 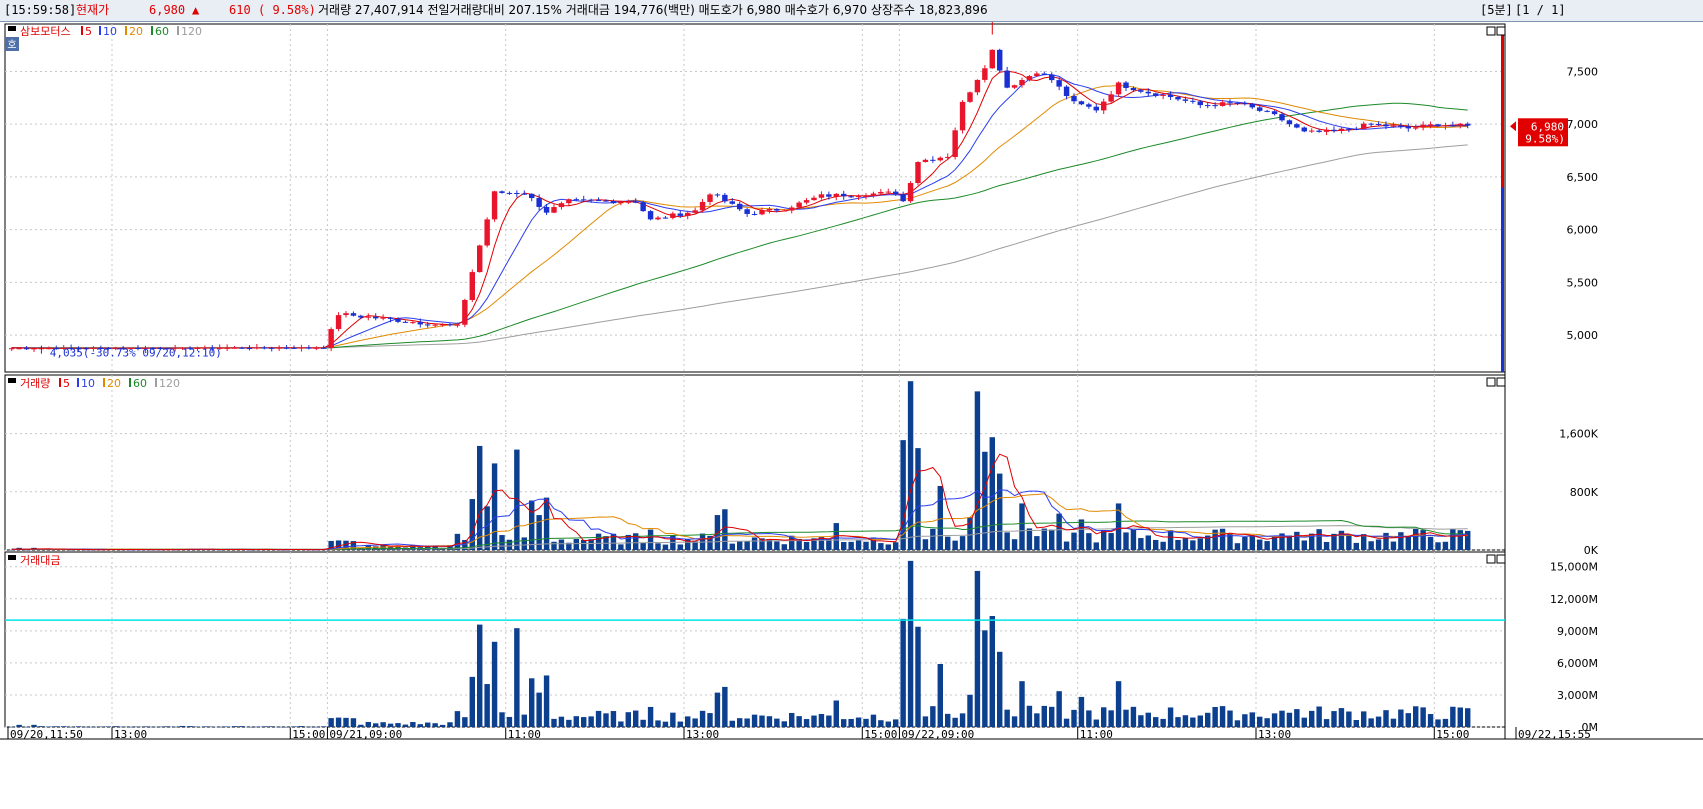 What do you see at coordinates (1496, 10) in the screenshot?
I see `interval-selector: [5분]` at bounding box center [1496, 10].